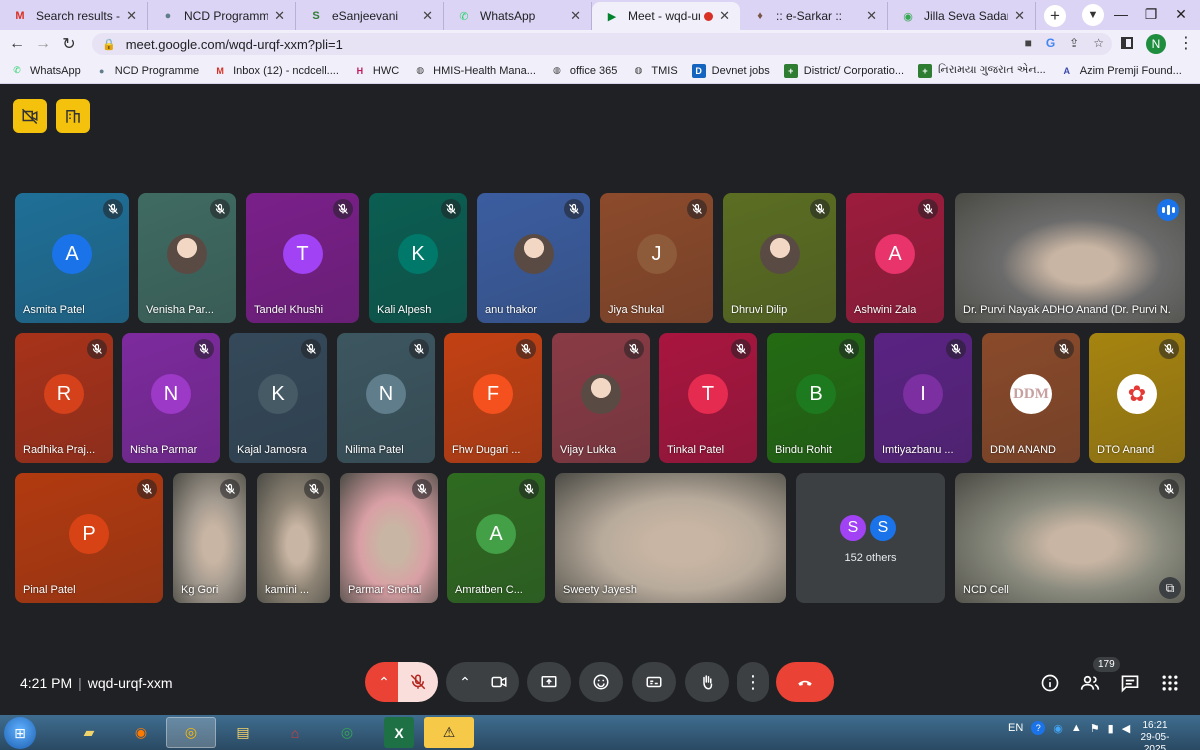 This screenshot has width=1200, height=750. I want to click on camera-in-use-icon: ■, so click(1028, 43).